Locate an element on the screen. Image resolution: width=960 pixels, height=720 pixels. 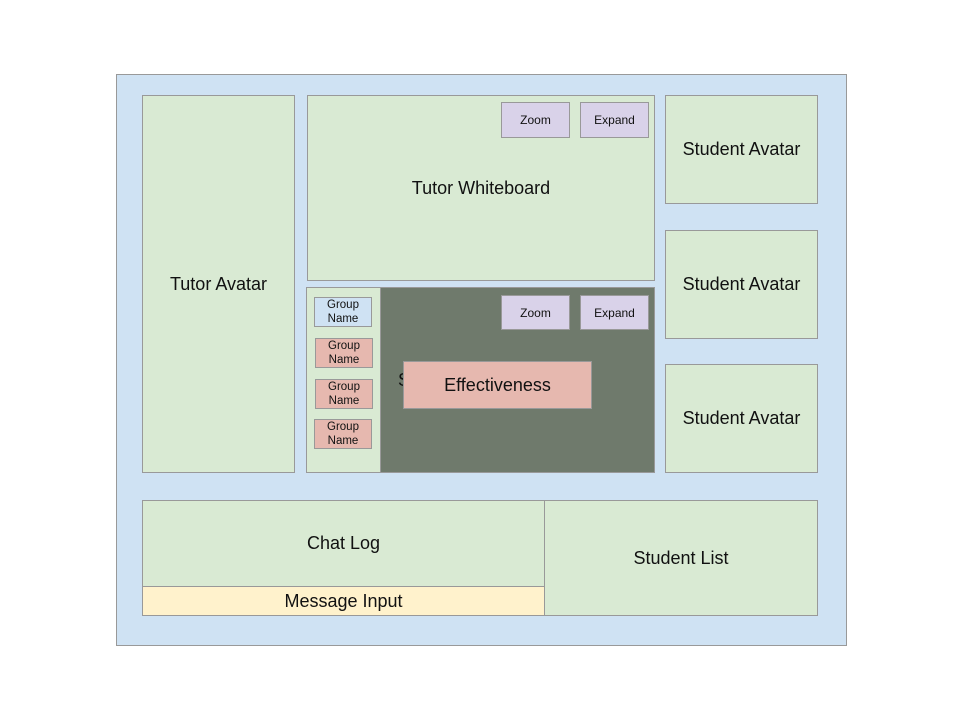
tutor-avatar-label: Tutor Avatar is located at coordinates (218, 283).